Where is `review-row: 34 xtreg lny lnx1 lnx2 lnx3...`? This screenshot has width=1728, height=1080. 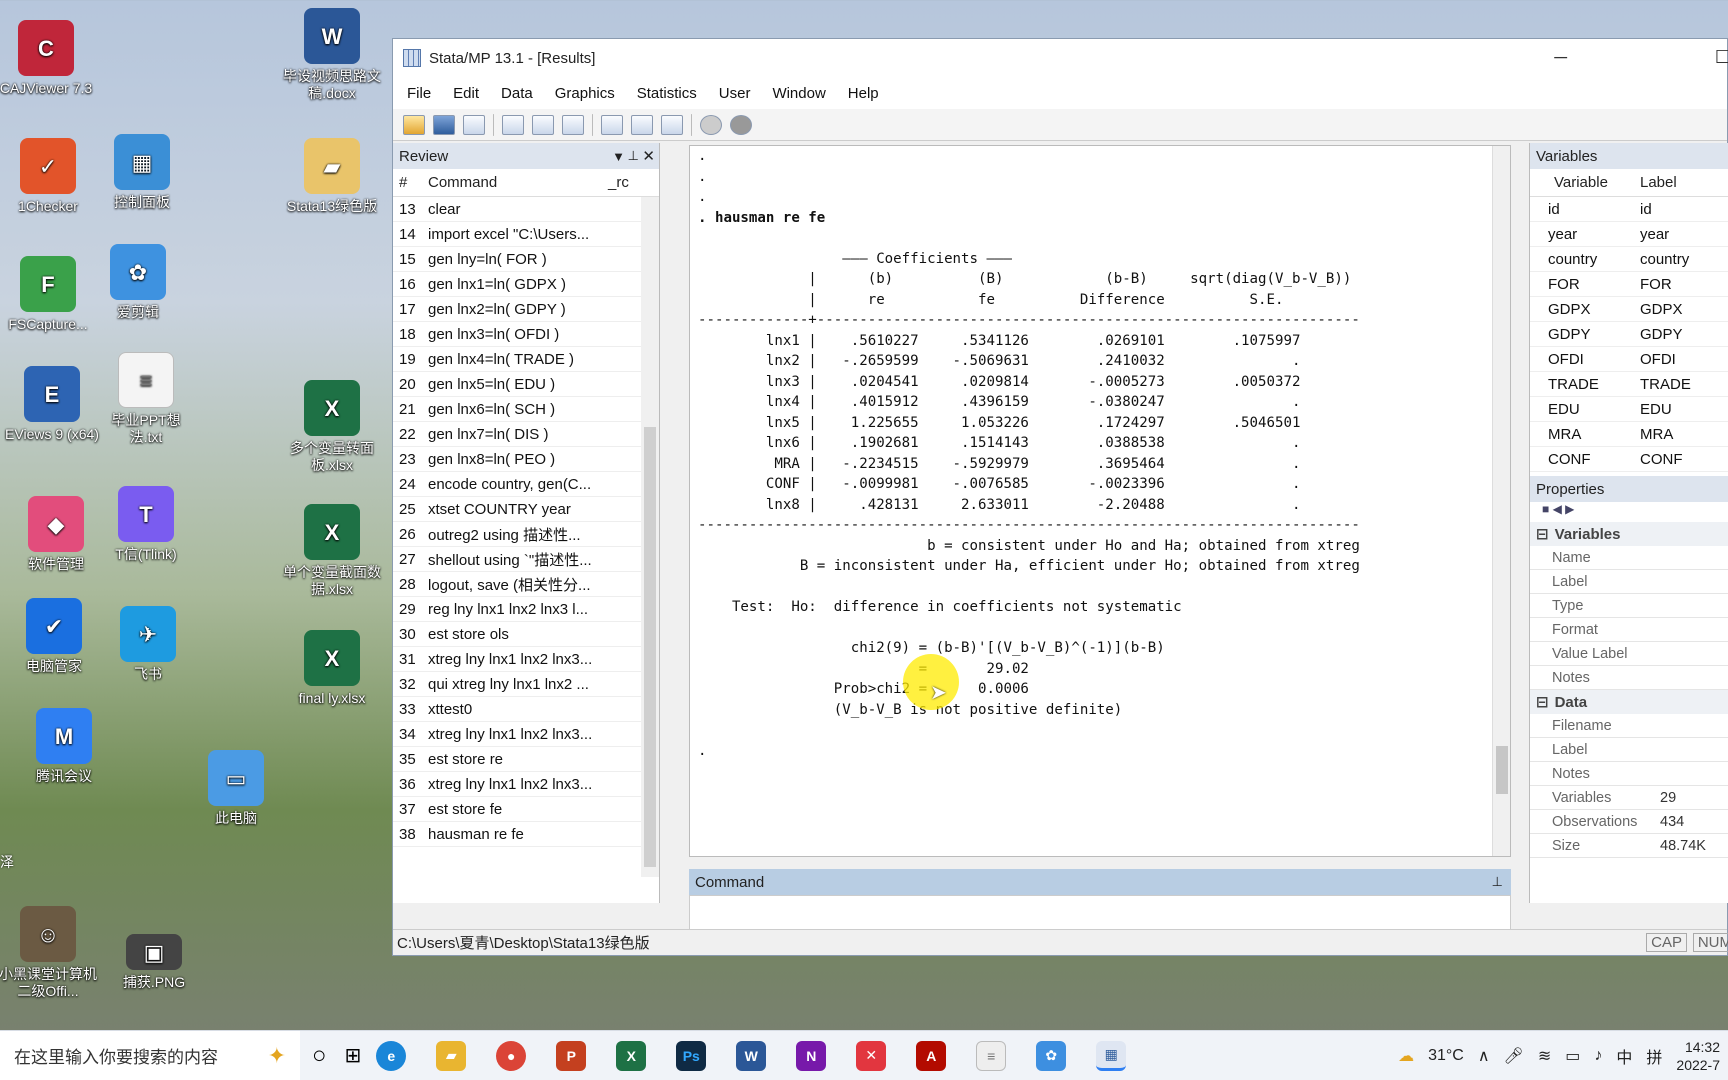 review-row: 34 xtreg lny lnx1 lnx2 lnx3... is located at coordinates (526, 734).